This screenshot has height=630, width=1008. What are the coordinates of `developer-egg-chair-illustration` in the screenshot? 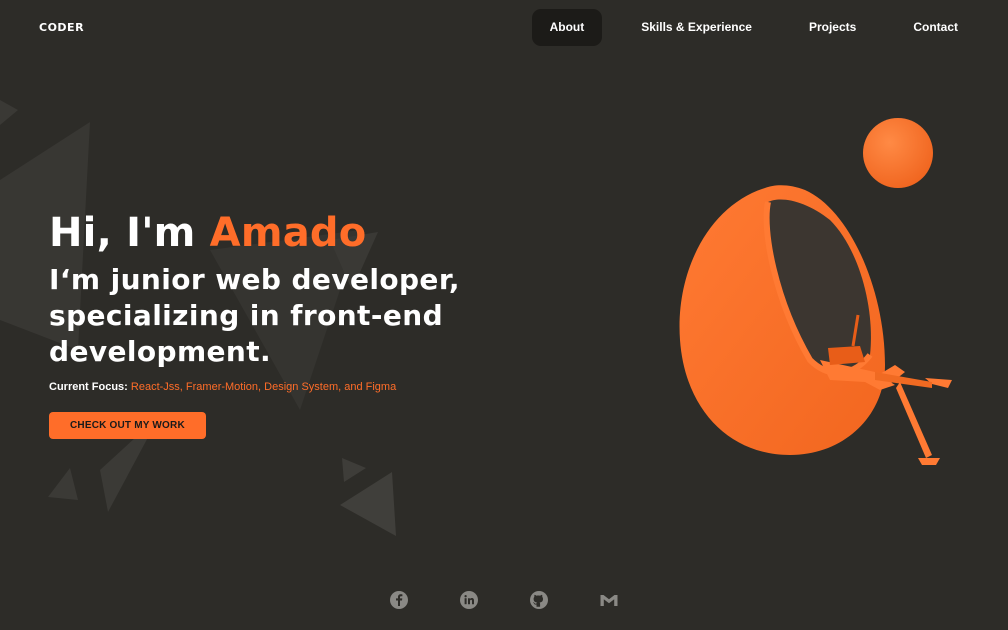 It's located at (815, 291).